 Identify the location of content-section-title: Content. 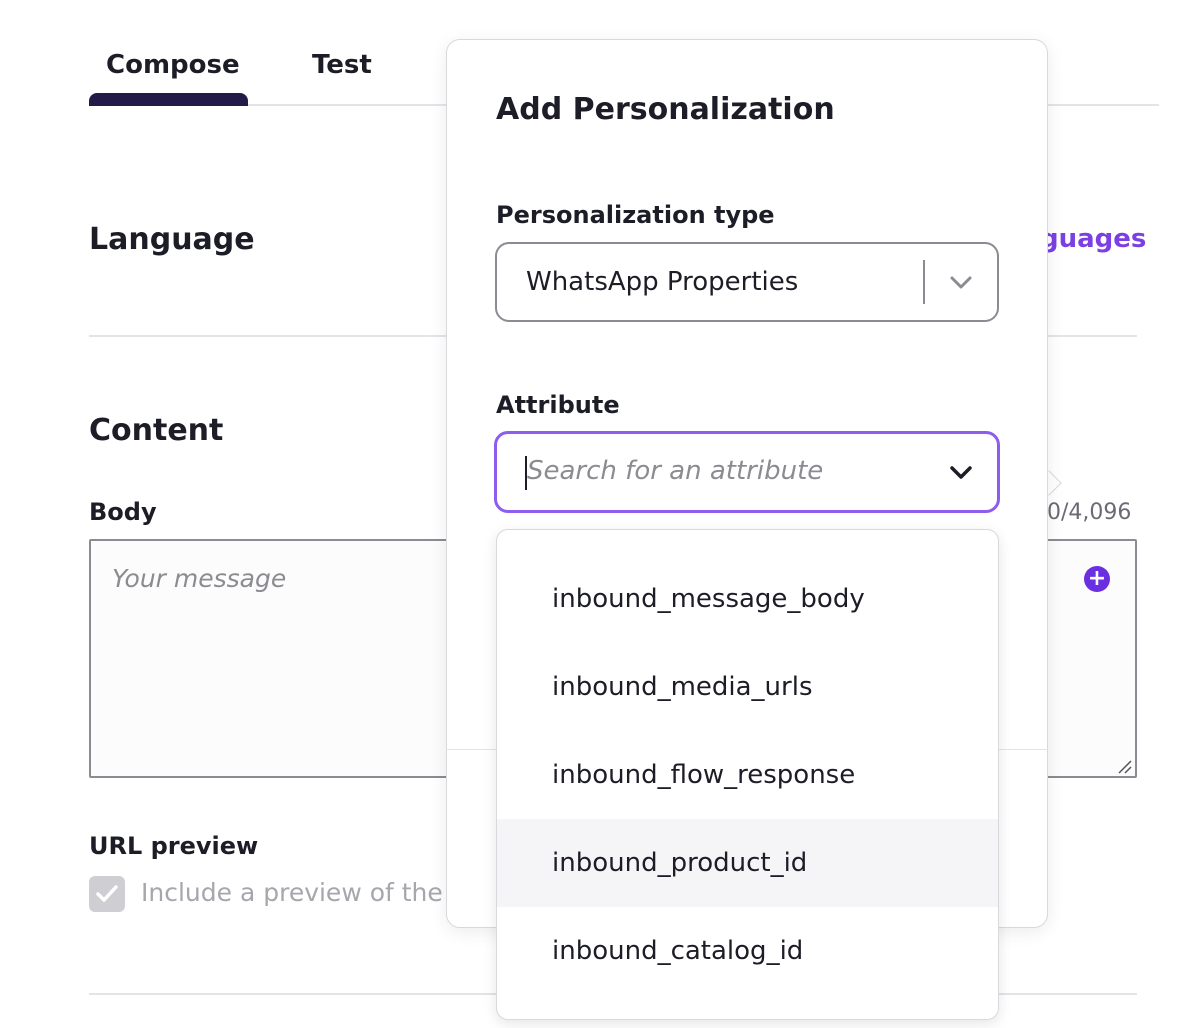
(156, 430).